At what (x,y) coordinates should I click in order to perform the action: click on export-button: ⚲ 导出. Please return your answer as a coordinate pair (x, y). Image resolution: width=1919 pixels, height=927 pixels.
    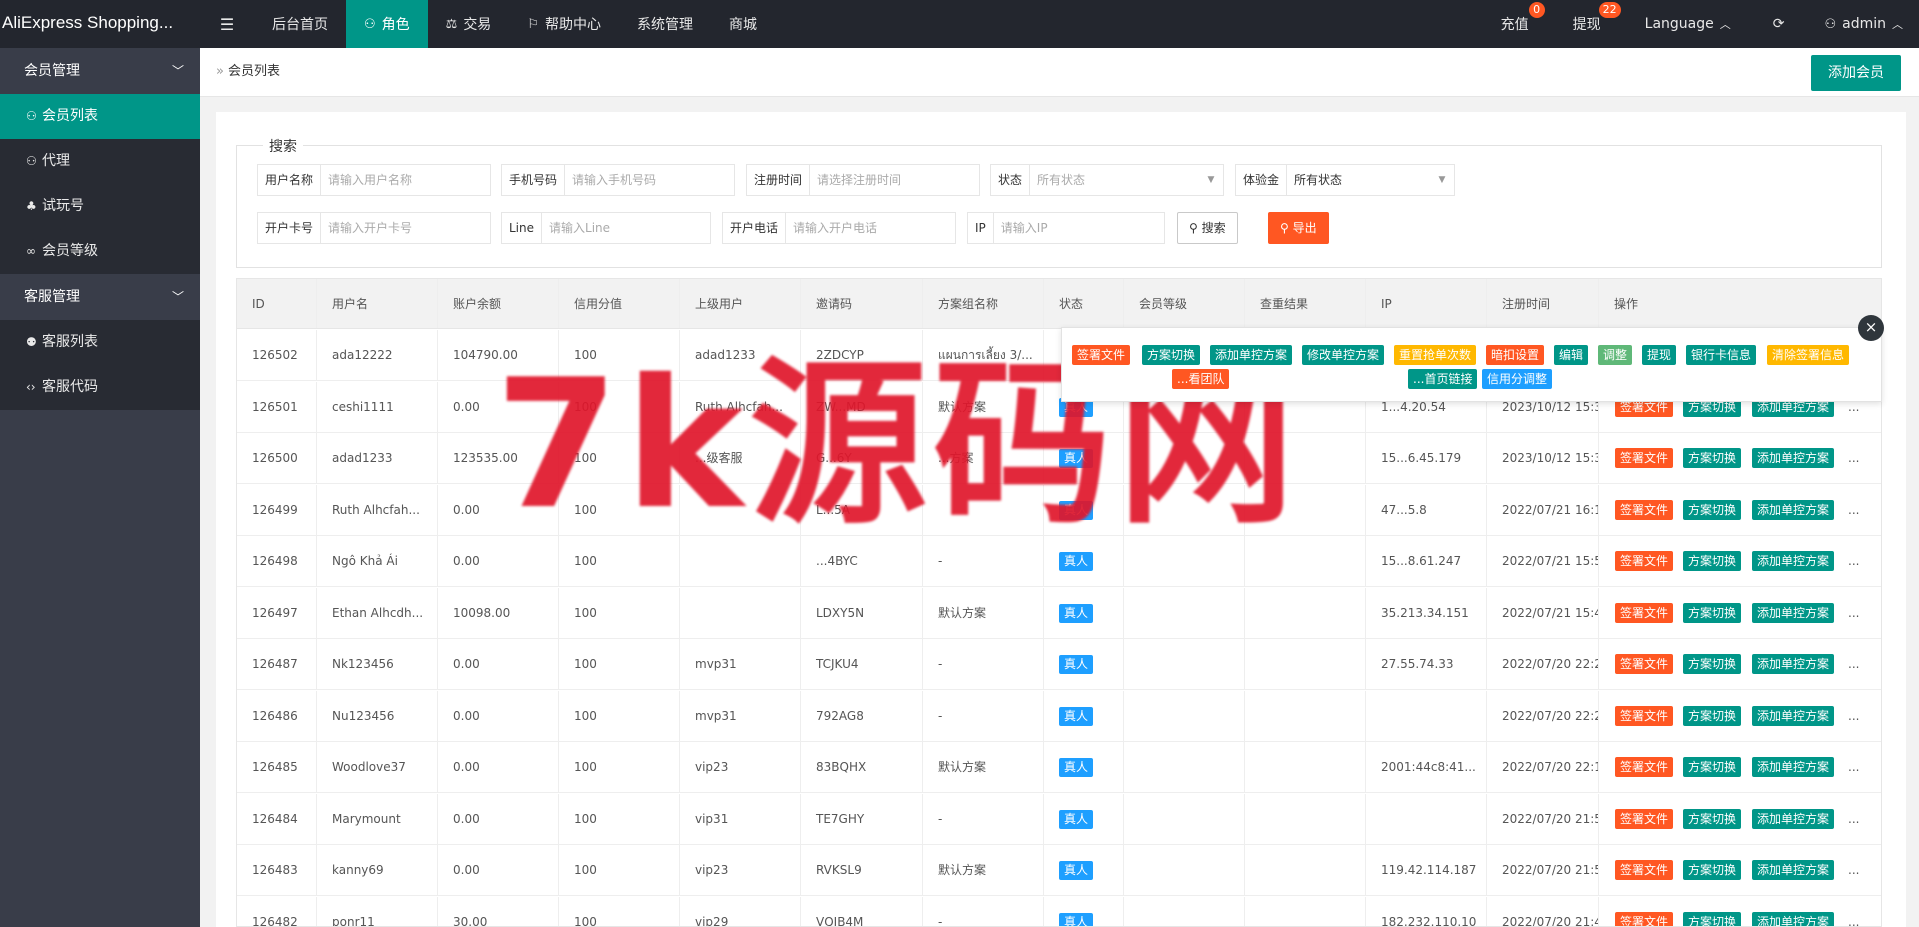
    Looking at the image, I should click on (1298, 228).